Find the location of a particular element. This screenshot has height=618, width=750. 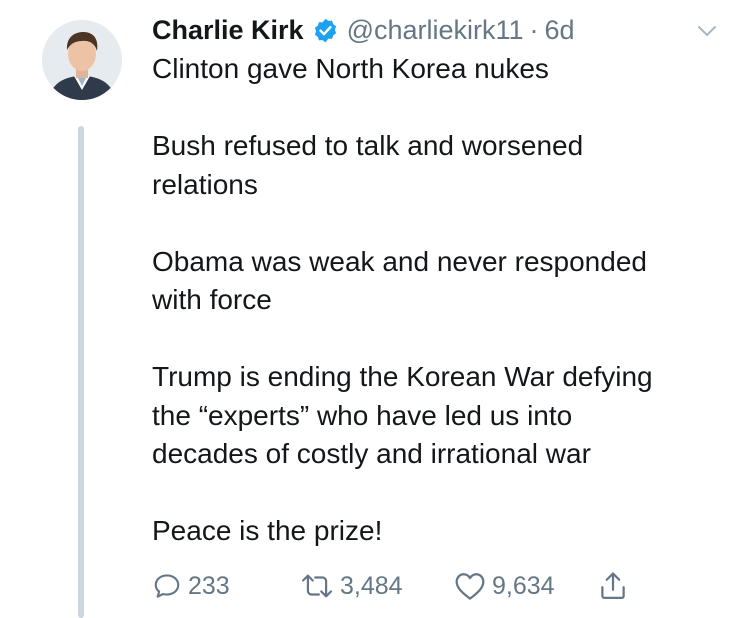

retweet-button: 3,484 is located at coordinates (351, 586).